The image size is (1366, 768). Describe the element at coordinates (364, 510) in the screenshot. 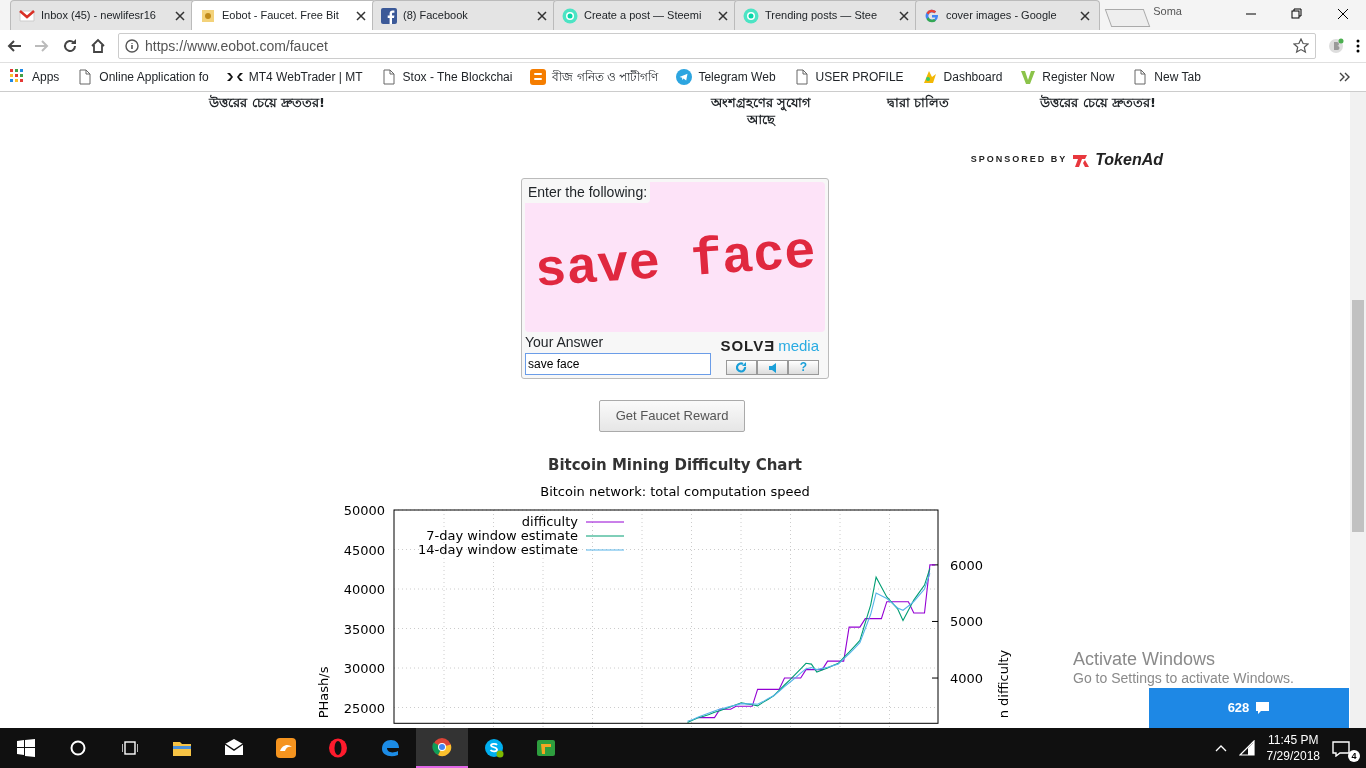

I see `tick-label: 50000` at that location.